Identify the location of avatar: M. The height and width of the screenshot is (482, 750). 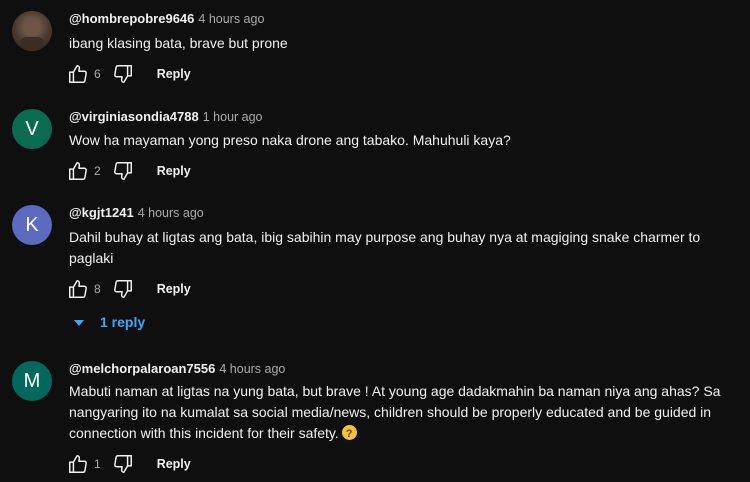
(32, 381).